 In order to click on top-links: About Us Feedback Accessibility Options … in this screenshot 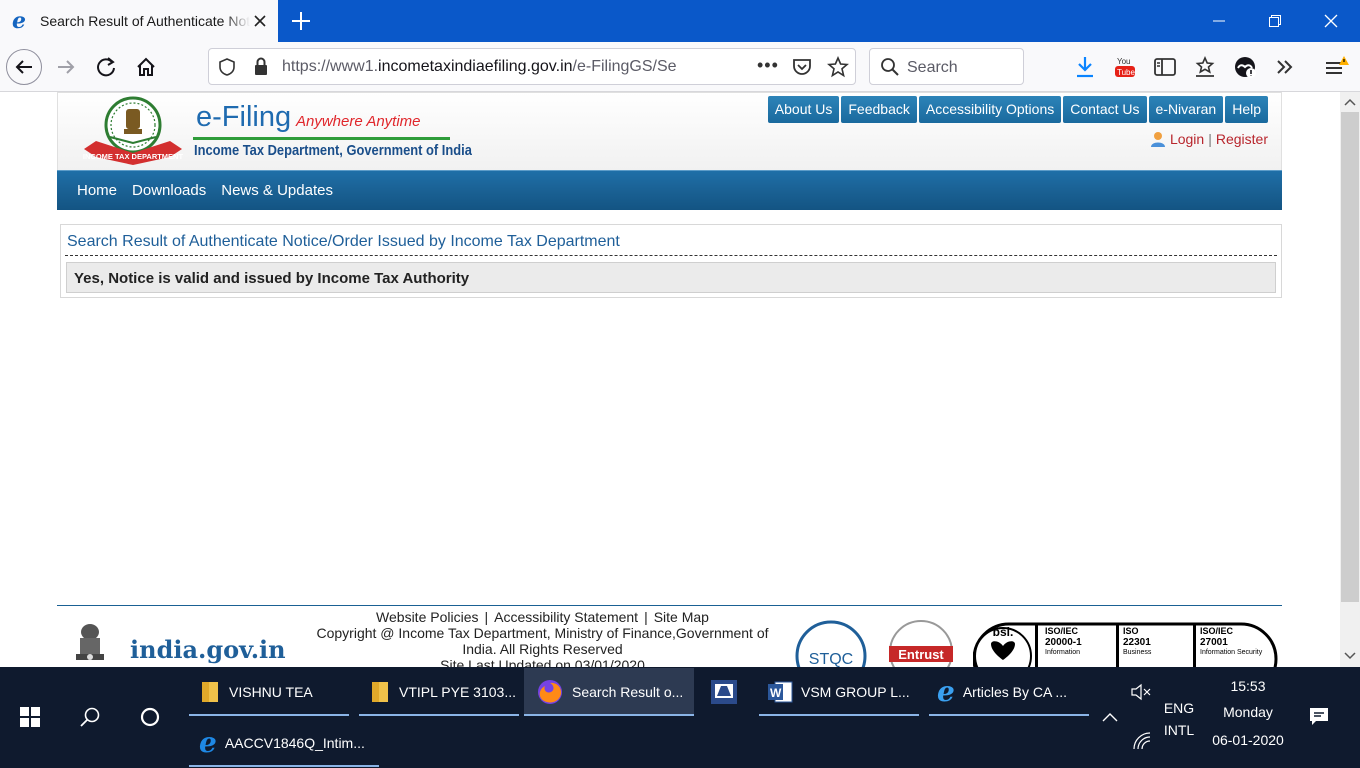, I will do `click(1017, 109)`.